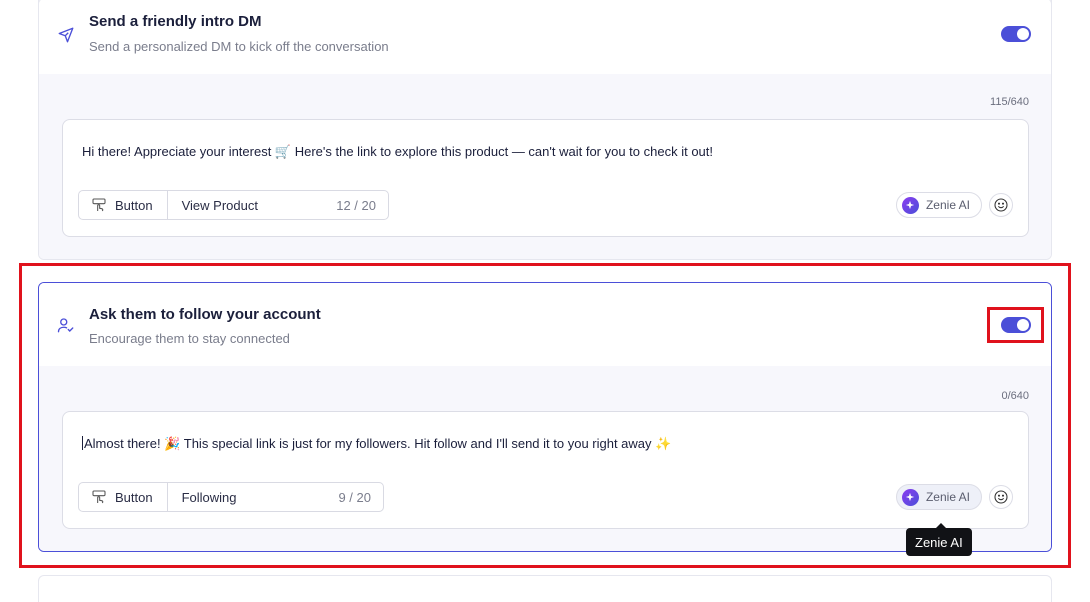 Image resolution: width=1090 pixels, height=602 pixels. What do you see at coordinates (356, 205) in the screenshot?
I see `button-label-count: 12 / 20` at bounding box center [356, 205].